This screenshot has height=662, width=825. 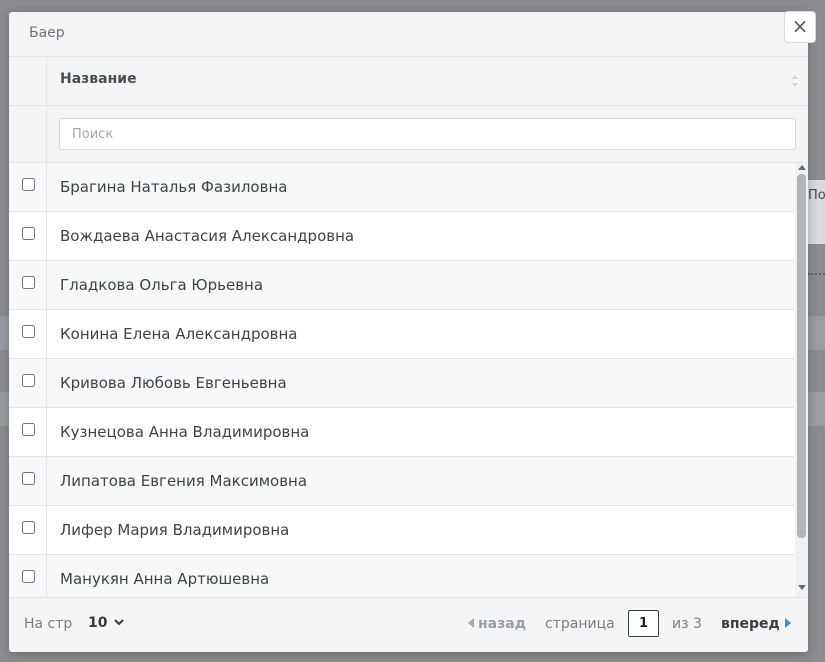 What do you see at coordinates (802, 167) in the screenshot?
I see `scroll-up-arrow-icon` at bounding box center [802, 167].